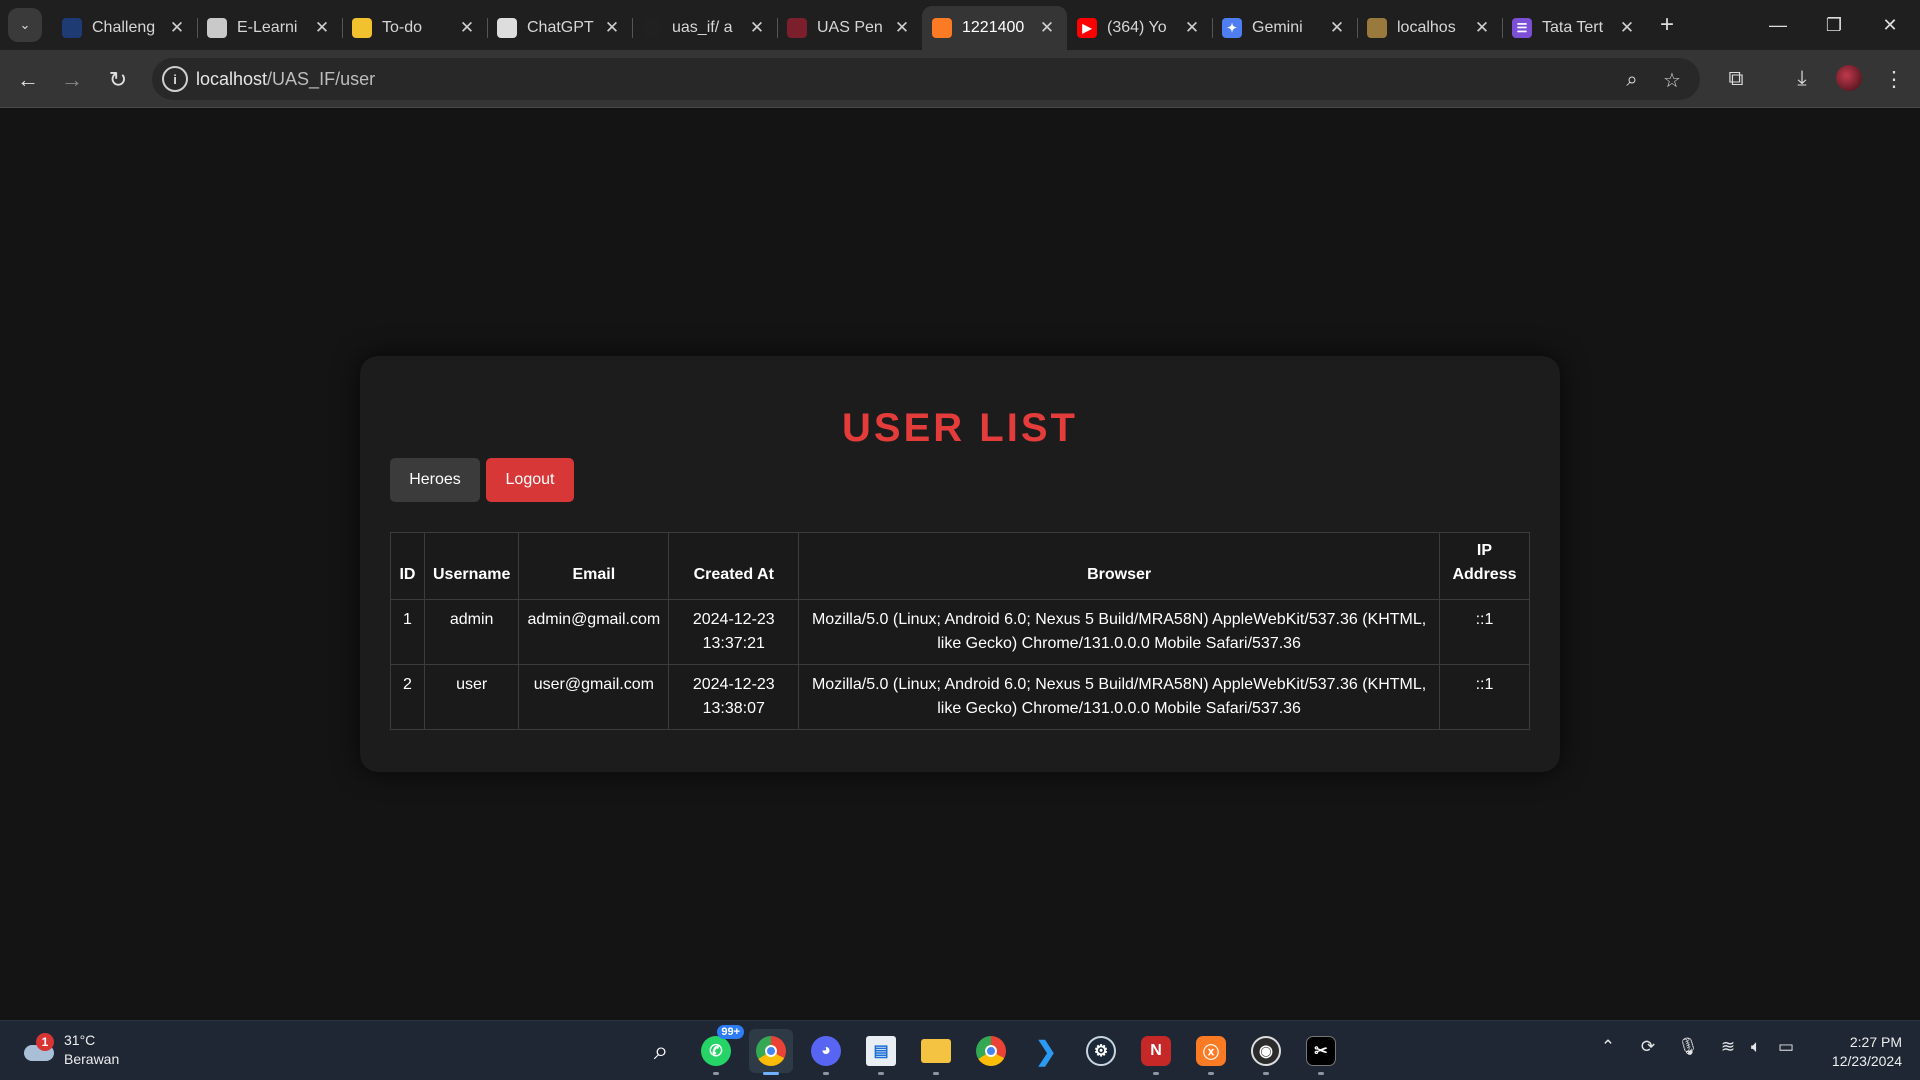 This screenshot has height=1080, width=1920. Describe the element at coordinates (771, 1052) in the screenshot. I see `chrome-taskbar-button` at that location.